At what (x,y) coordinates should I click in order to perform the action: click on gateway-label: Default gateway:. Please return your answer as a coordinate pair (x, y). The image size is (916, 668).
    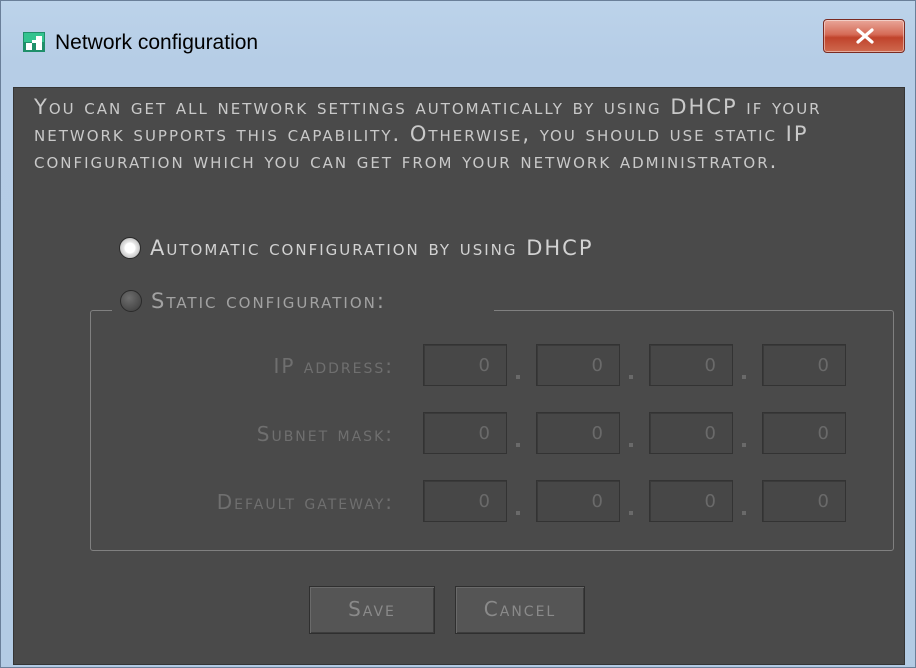
    Looking at the image, I should click on (305, 502).